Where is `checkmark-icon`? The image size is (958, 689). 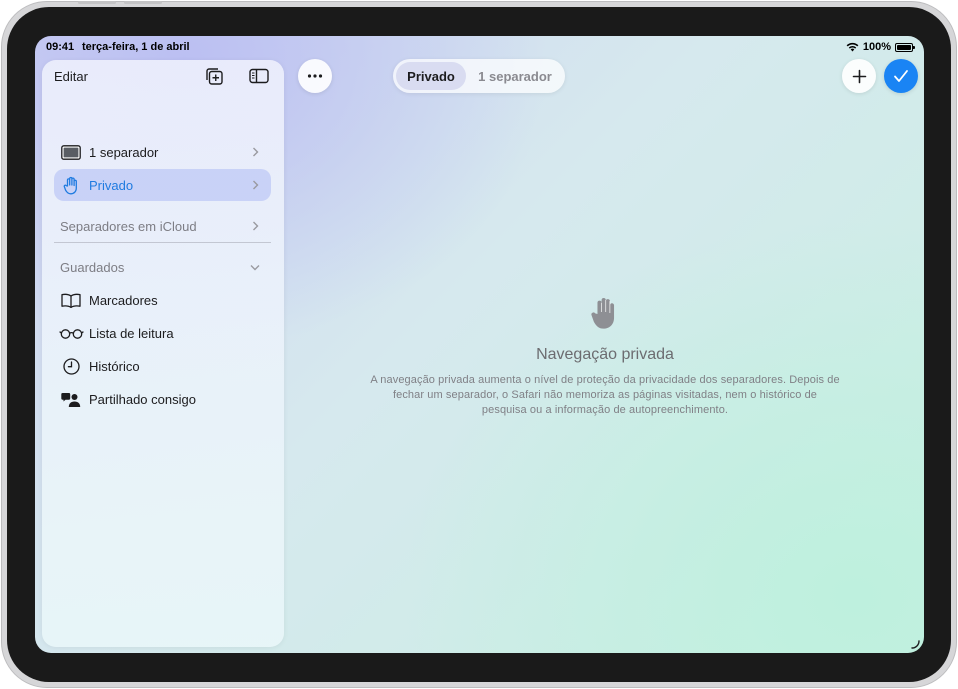
checkmark-icon is located at coordinates (901, 76).